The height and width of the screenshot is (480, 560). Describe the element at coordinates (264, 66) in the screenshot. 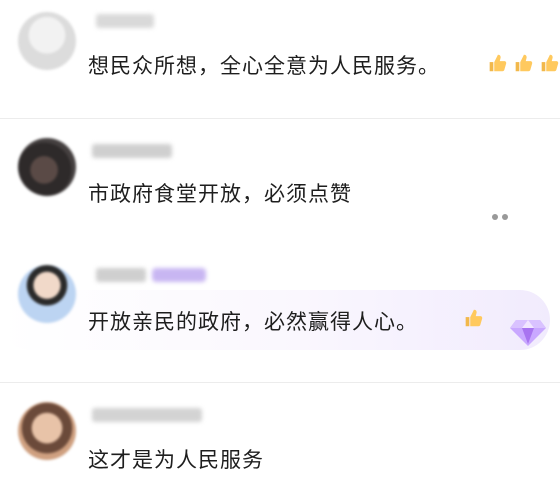

I see `comment-text: 想民众所想，全心全意为人民服务。` at that location.